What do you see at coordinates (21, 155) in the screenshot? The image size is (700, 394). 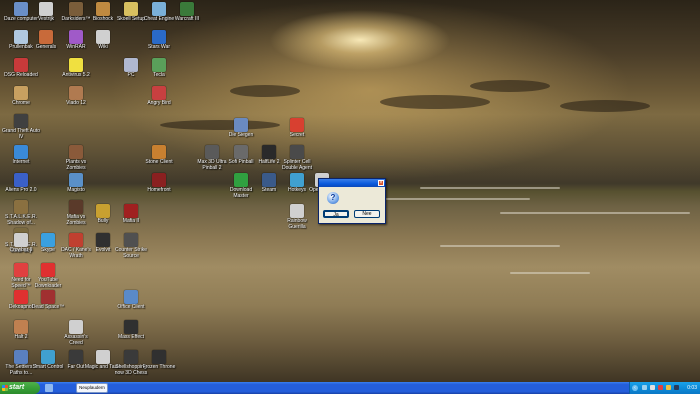 I see `desktop-icon: Internet` at bounding box center [21, 155].